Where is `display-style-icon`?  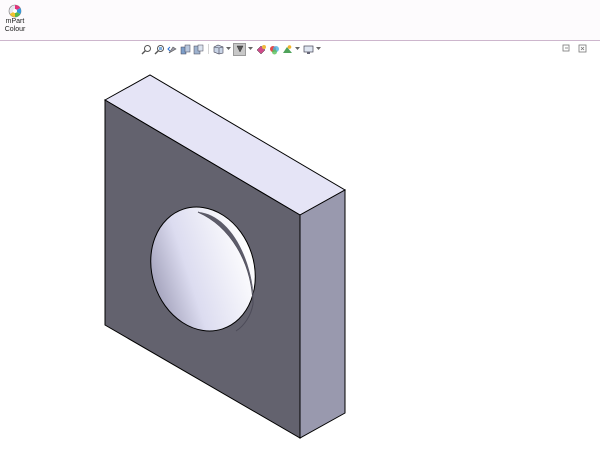 display-style-icon is located at coordinates (239, 49).